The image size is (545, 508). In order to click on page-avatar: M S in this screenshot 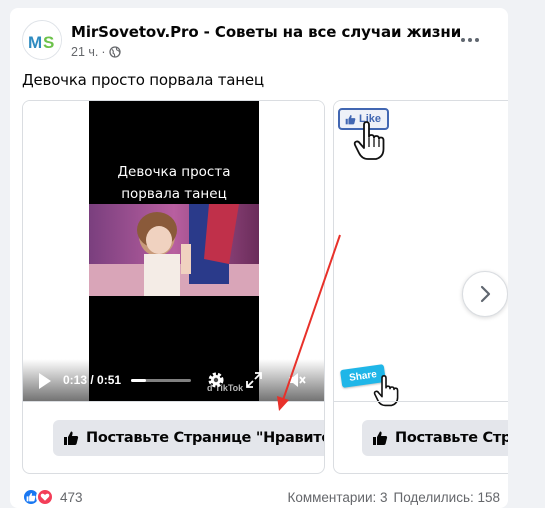, I will do `click(42, 40)`.